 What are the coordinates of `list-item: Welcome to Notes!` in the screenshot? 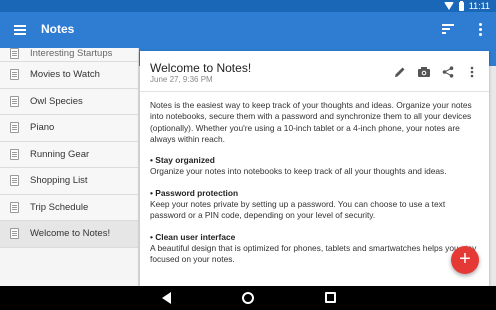 It's located at (69, 234).